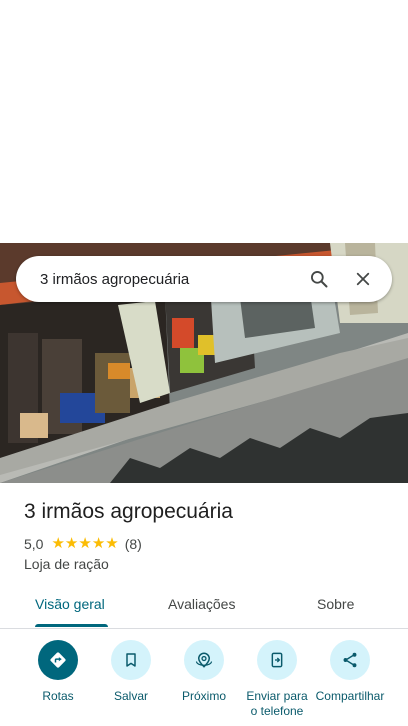 This screenshot has width=408, height=726. I want to click on bookmark-icon, so click(131, 660).